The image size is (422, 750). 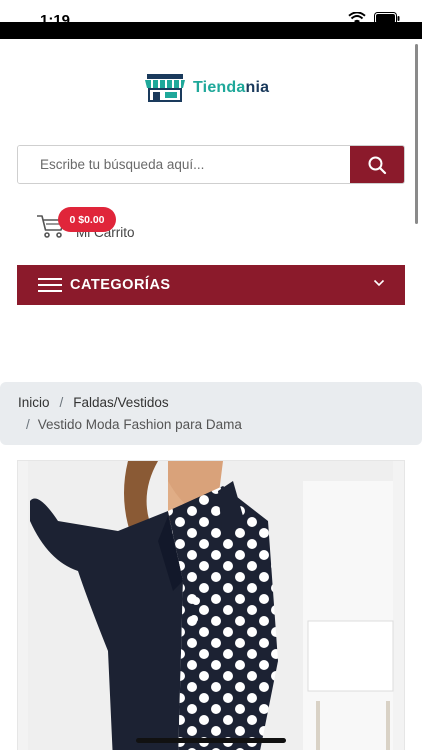 I want to click on hamburger-icon, so click(x=50, y=285).